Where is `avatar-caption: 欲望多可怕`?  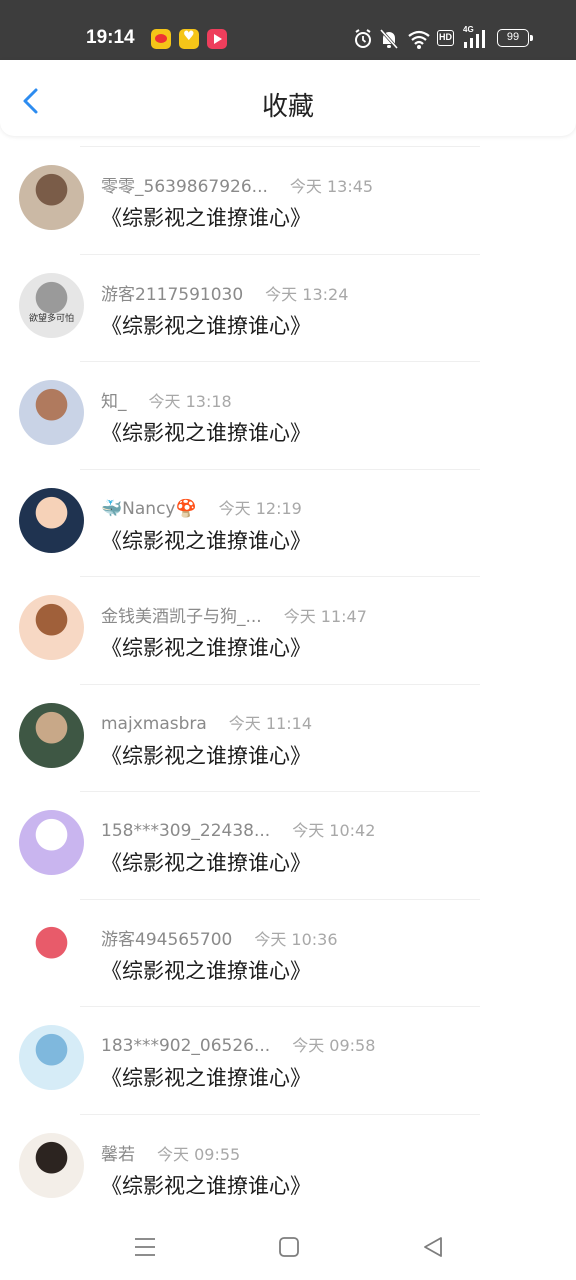
avatar-caption: 欲望多可怕 is located at coordinates (51, 318).